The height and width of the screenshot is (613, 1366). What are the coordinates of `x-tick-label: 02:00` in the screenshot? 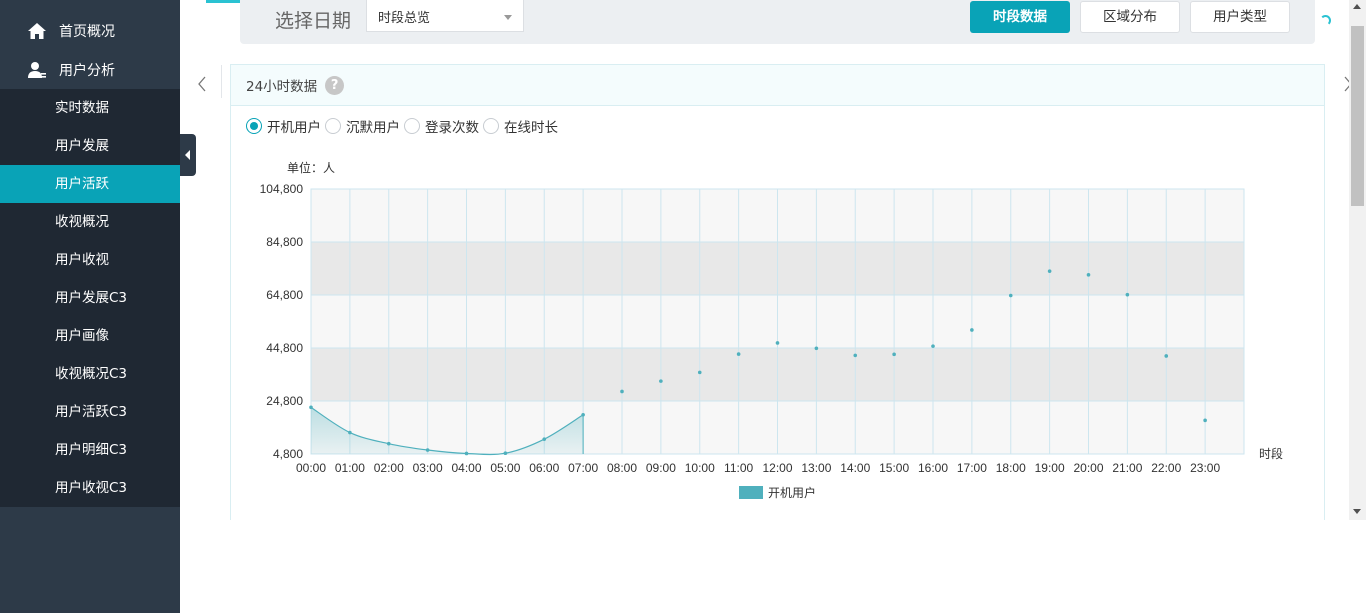 It's located at (389, 468).